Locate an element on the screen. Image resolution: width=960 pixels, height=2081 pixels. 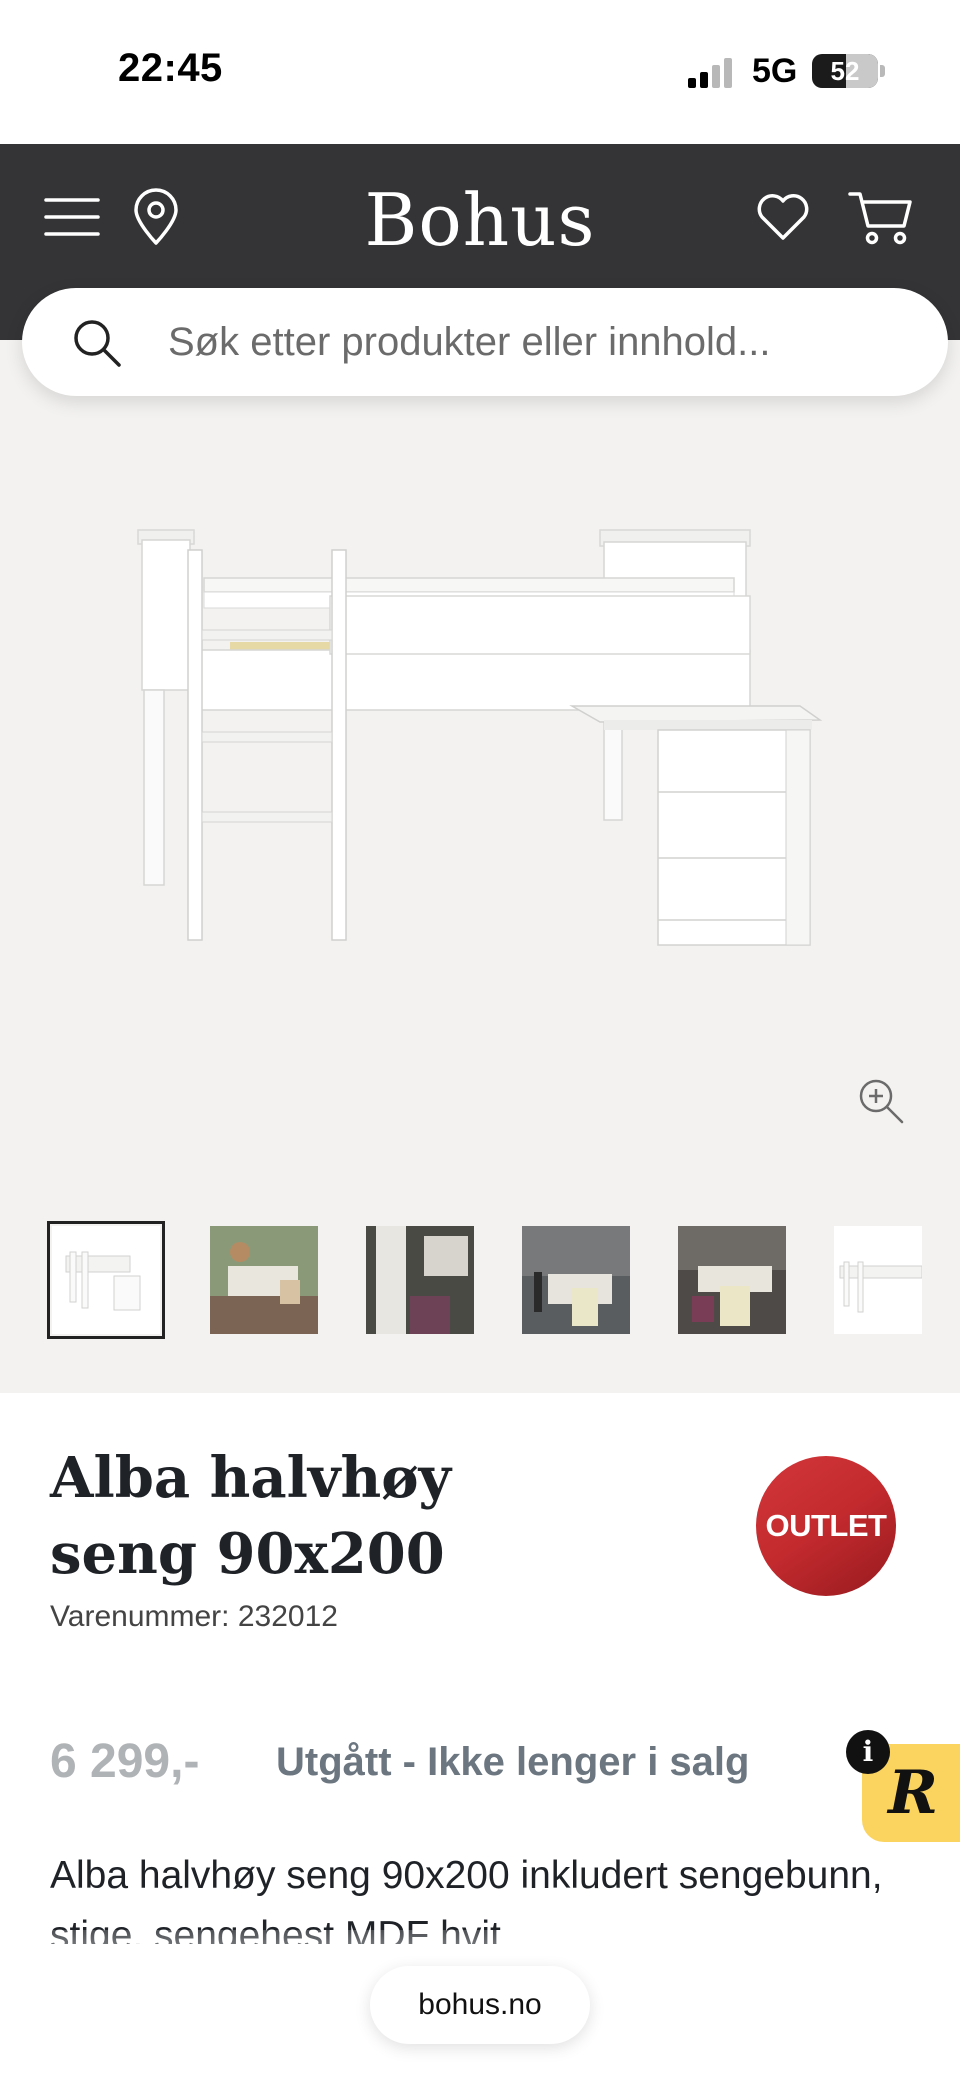
search-icon is located at coordinates (97, 343).